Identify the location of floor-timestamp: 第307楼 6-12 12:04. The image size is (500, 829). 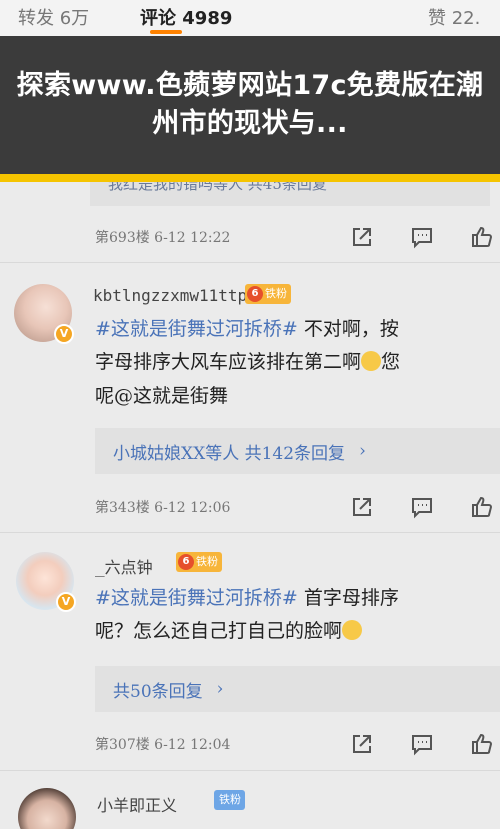
(163, 745).